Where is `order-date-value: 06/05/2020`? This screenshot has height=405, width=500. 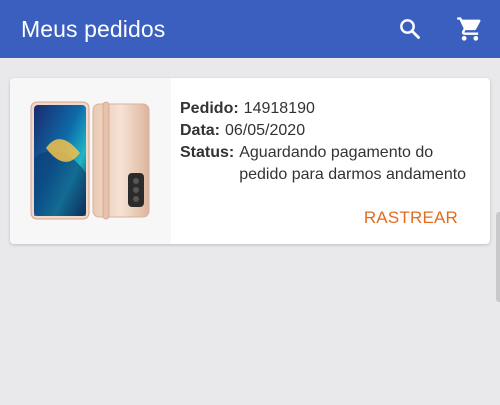 order-date-value: 06/05/2020 is located at coordinates (265, 130).